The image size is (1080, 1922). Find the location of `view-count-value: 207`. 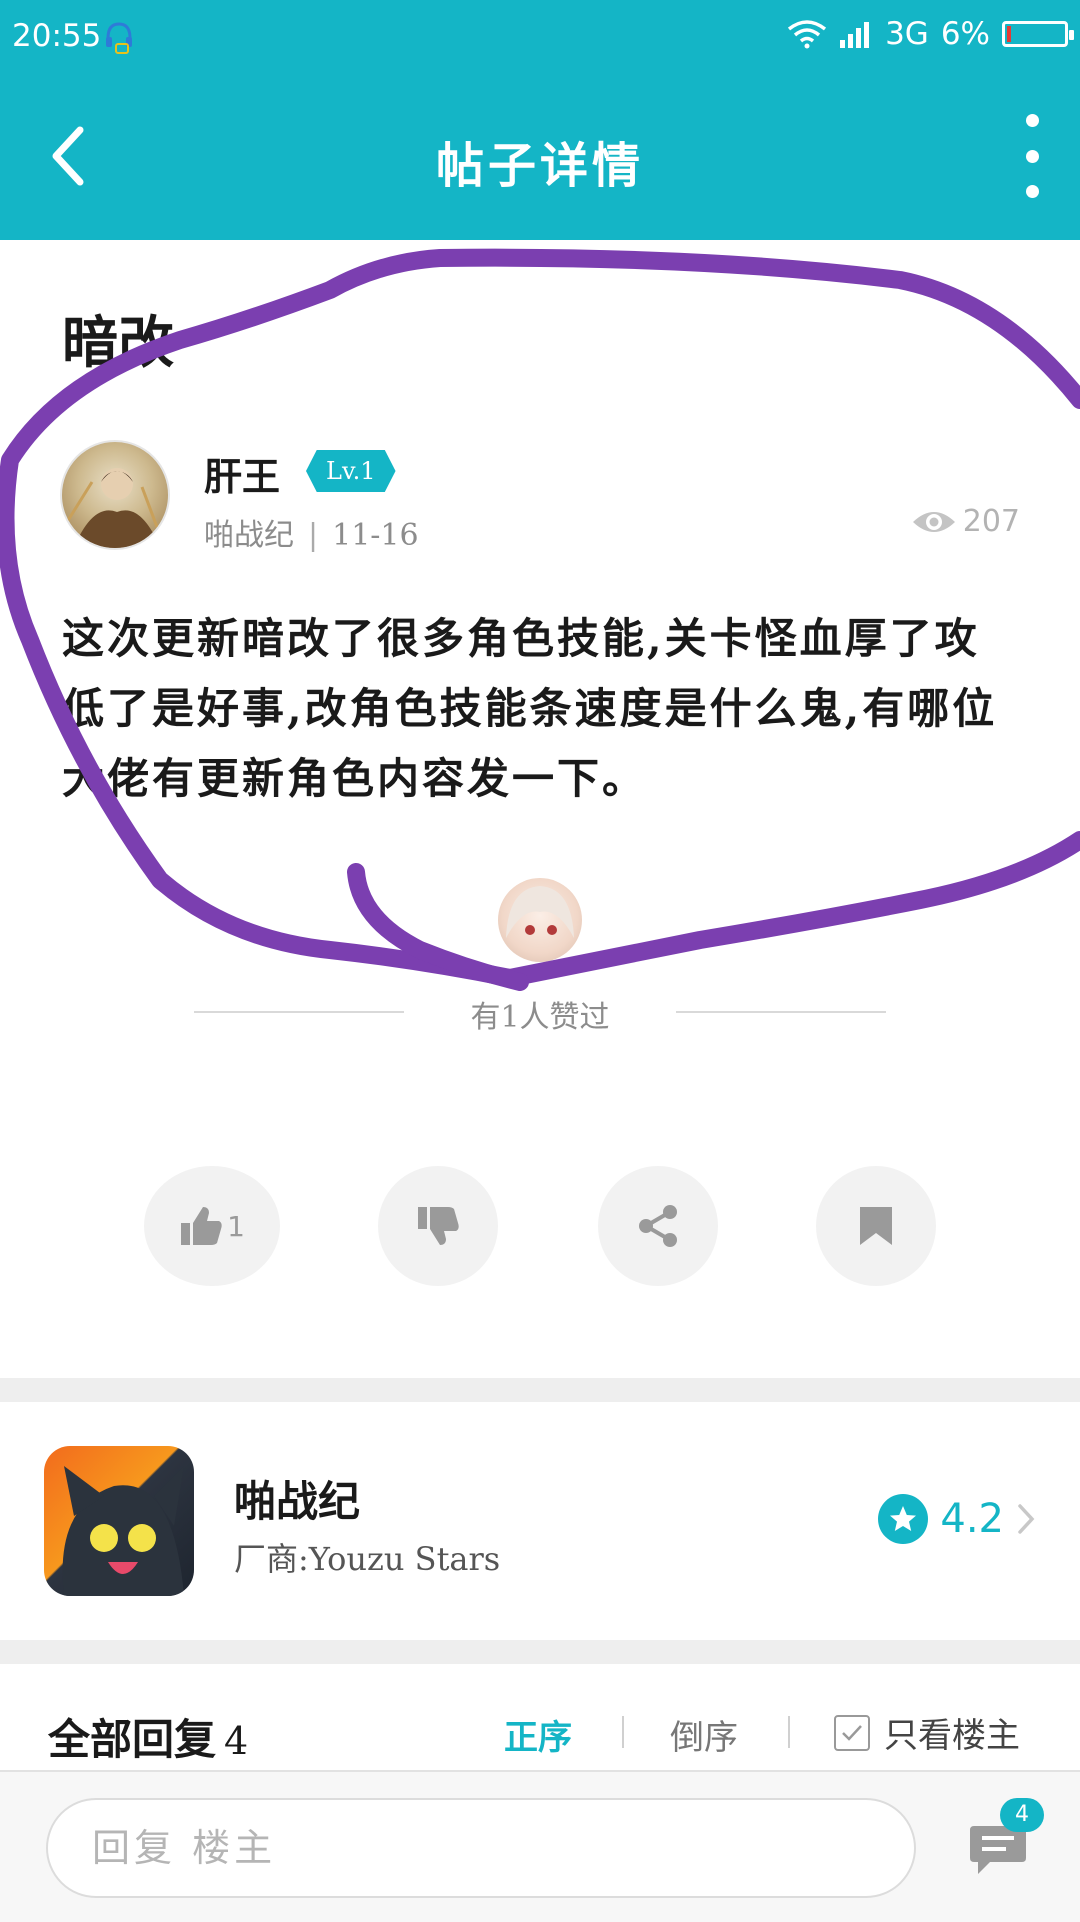

view-count-value: 207 is located at coordinates (991, 521).